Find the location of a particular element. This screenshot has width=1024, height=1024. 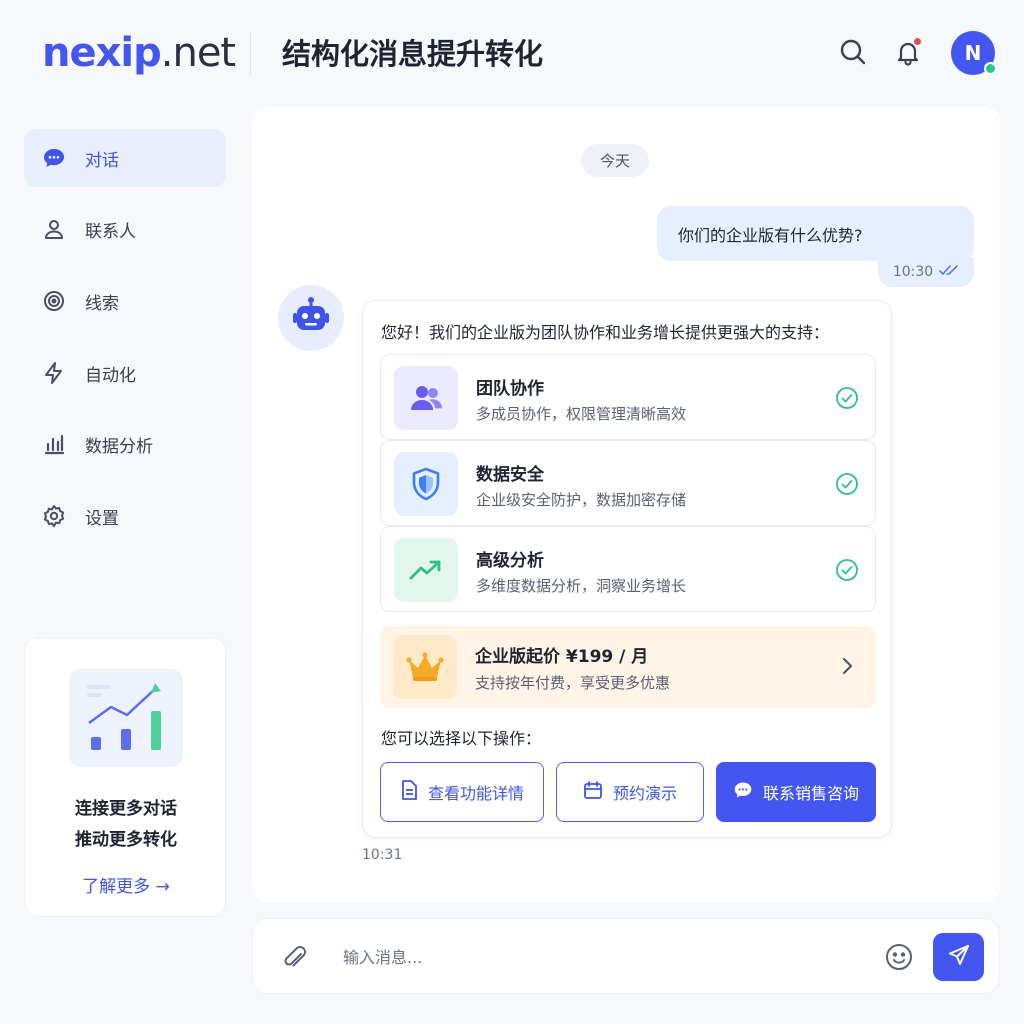

gear-icon is located at coordinates (54, 516).